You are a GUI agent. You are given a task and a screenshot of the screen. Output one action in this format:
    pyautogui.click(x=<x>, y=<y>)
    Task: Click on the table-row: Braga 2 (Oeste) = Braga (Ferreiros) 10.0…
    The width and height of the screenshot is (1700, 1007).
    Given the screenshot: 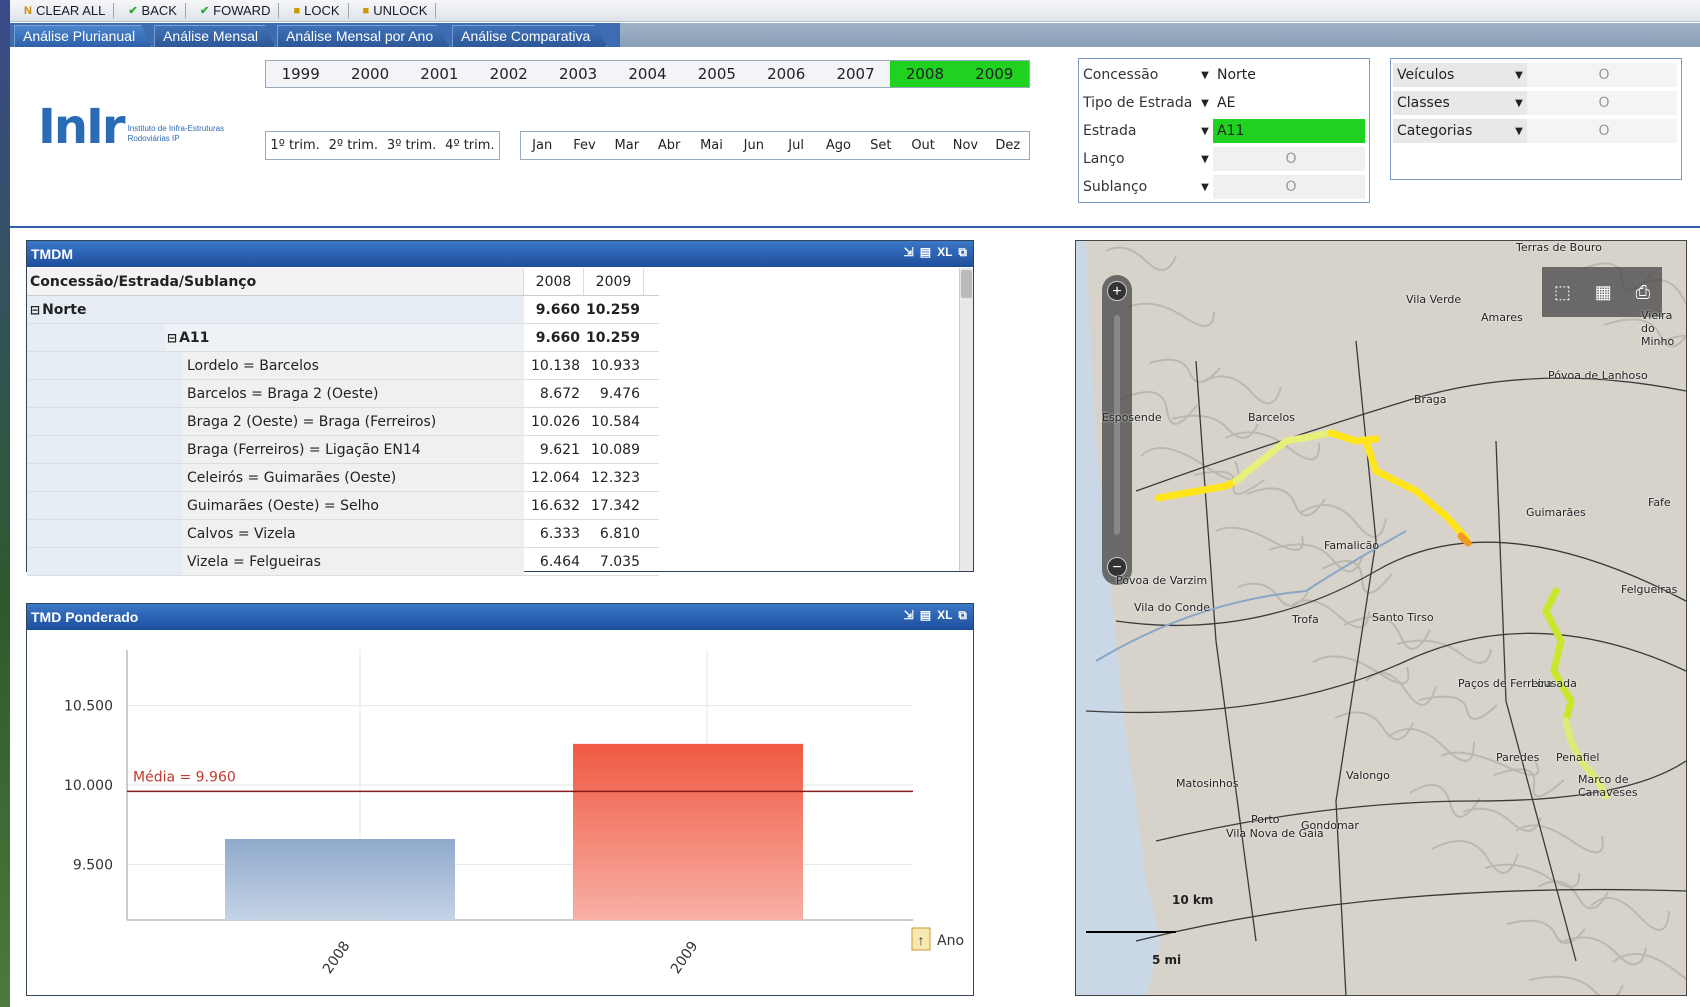 What is the action you would take?
    pyautogui.click(x=343, y=422)
    